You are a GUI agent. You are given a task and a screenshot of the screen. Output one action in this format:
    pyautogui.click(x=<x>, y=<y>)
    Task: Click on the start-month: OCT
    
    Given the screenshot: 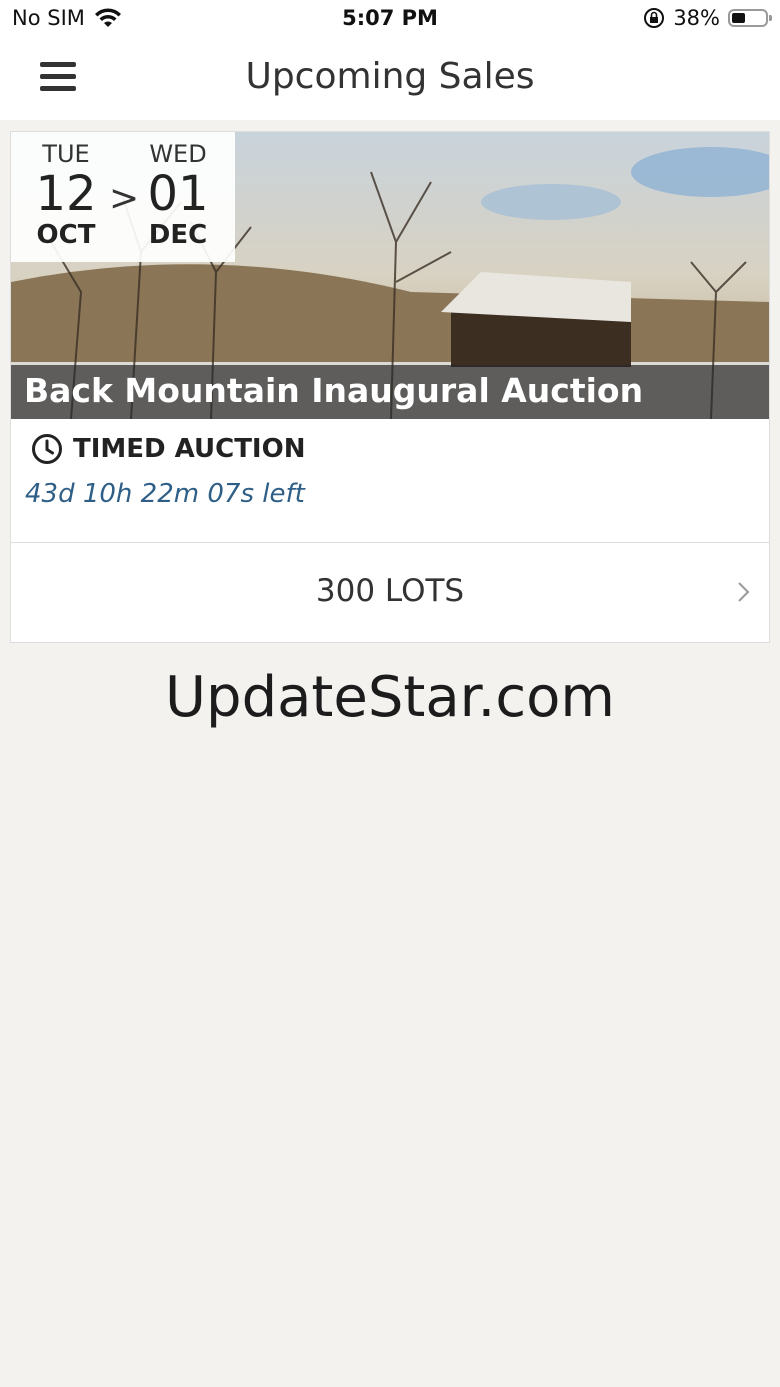 What is the action you would take?
    pyautogui.click(x=66, y=235)
    